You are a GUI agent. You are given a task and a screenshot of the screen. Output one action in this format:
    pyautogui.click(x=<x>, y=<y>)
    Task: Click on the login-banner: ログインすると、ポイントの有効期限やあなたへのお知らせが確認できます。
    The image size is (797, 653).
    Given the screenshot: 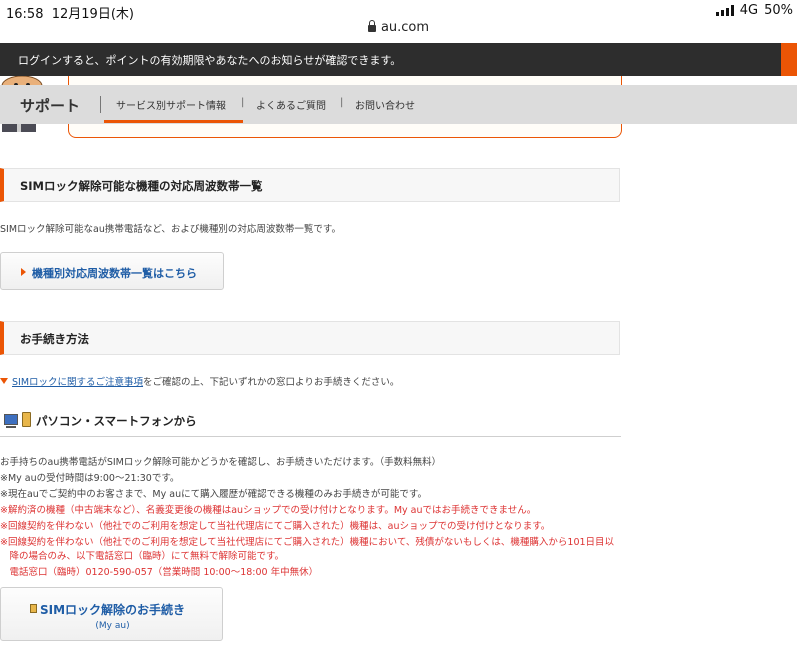 What is the action you would take?
    pyautogui.click(x=398, y=59)
    